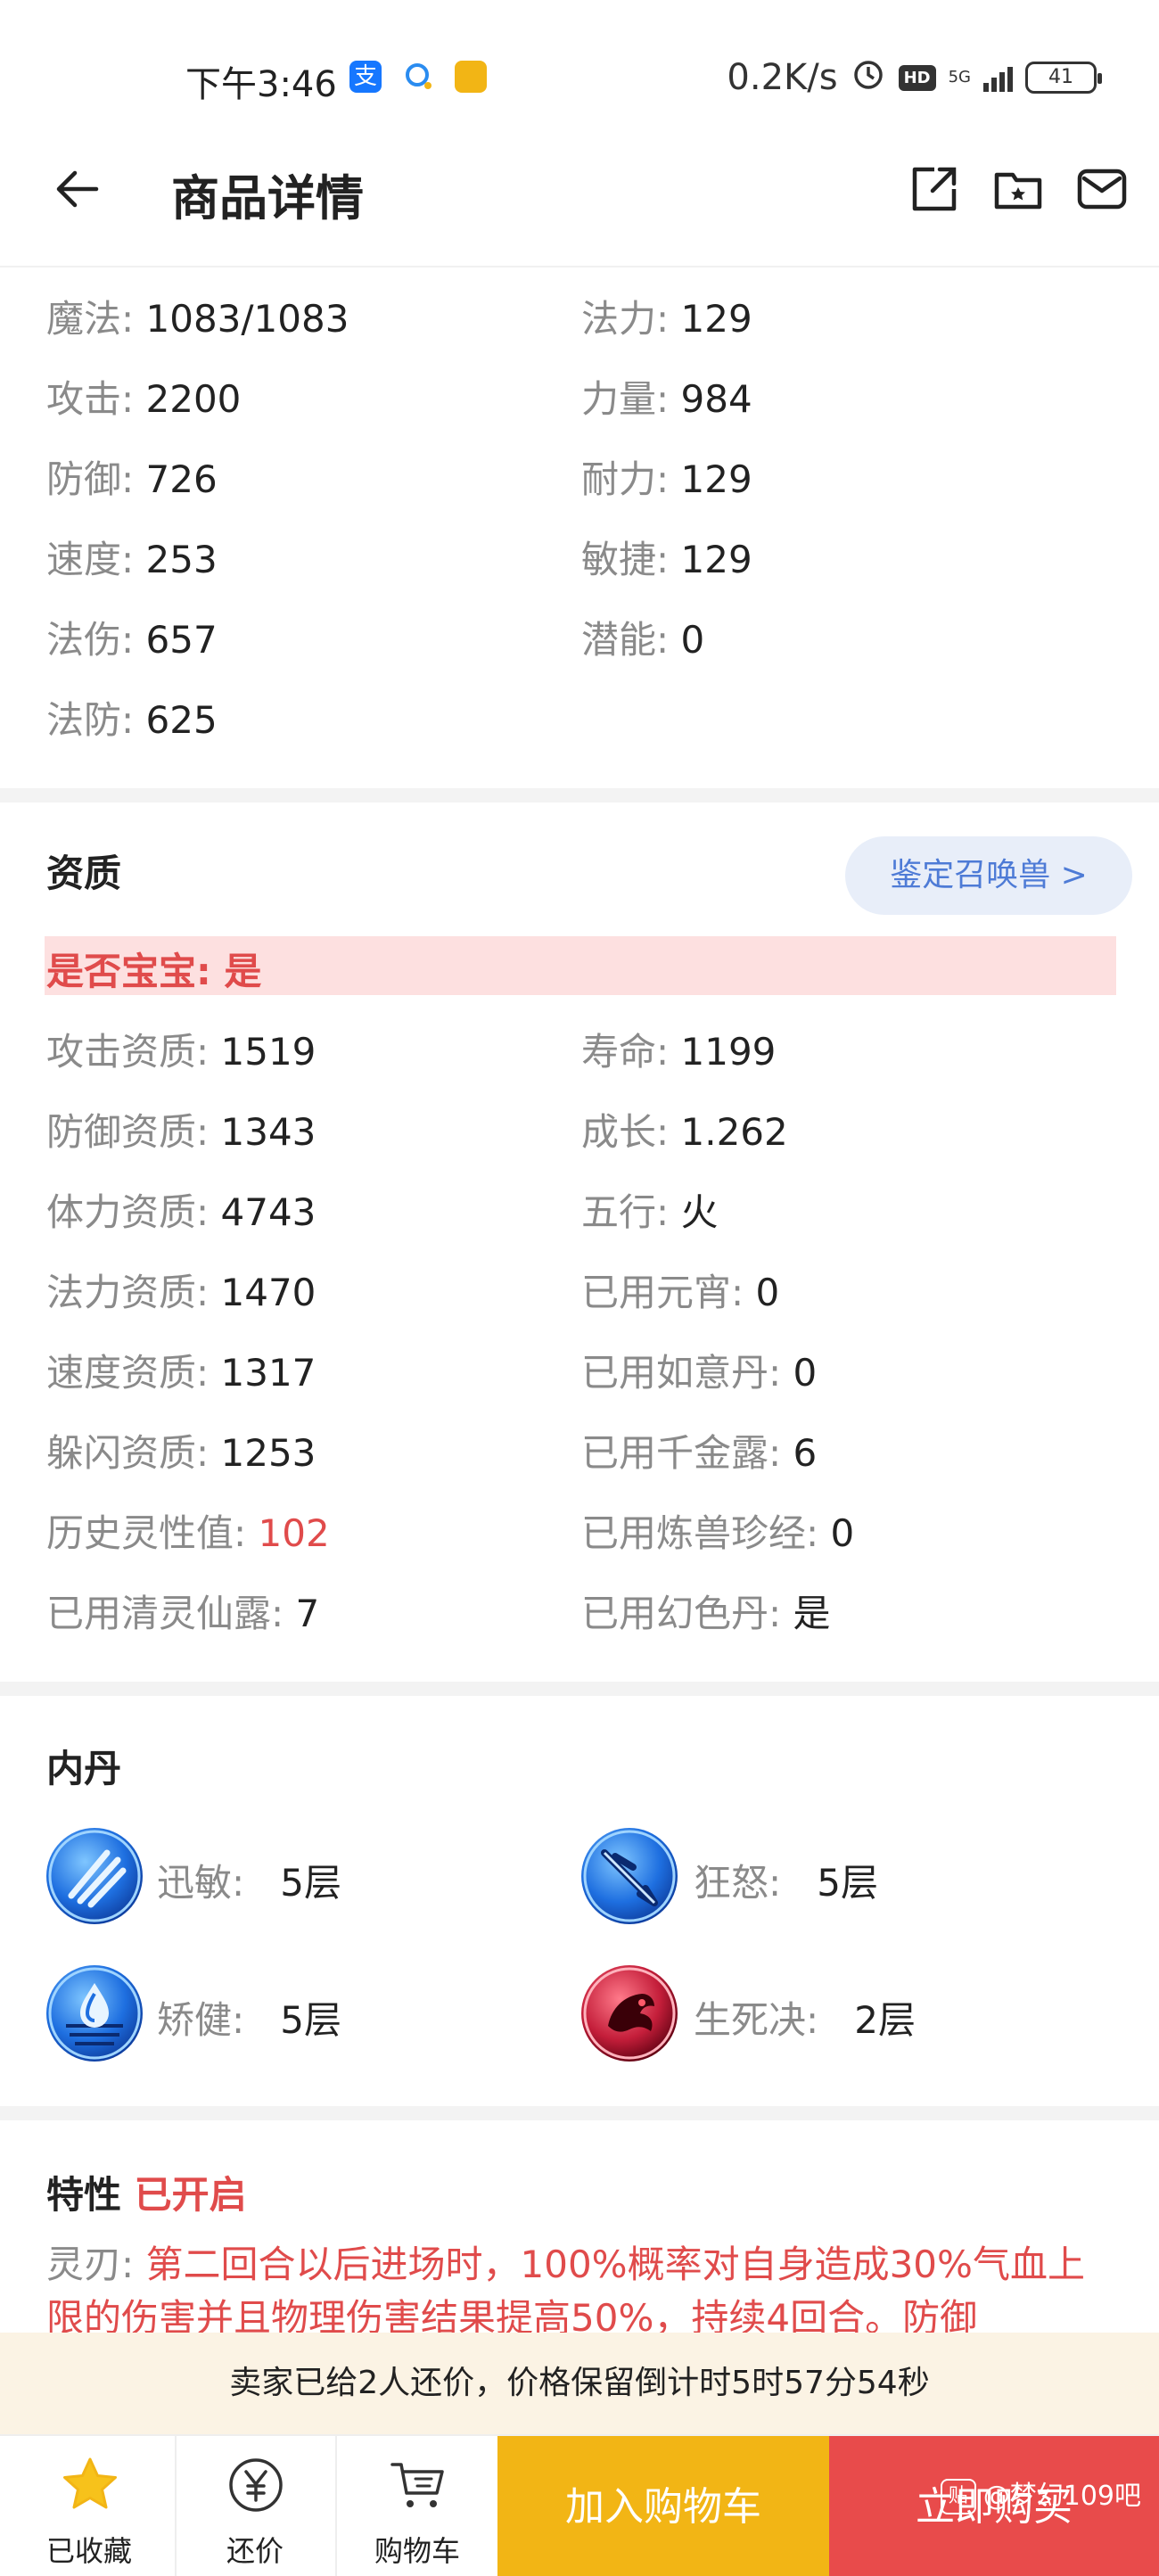 The width and height of the screenshot is (1159, 2576). Describe the element at coordinates (629, 2013) in the screenshot. I see `life-death-dan-icon` at that location.